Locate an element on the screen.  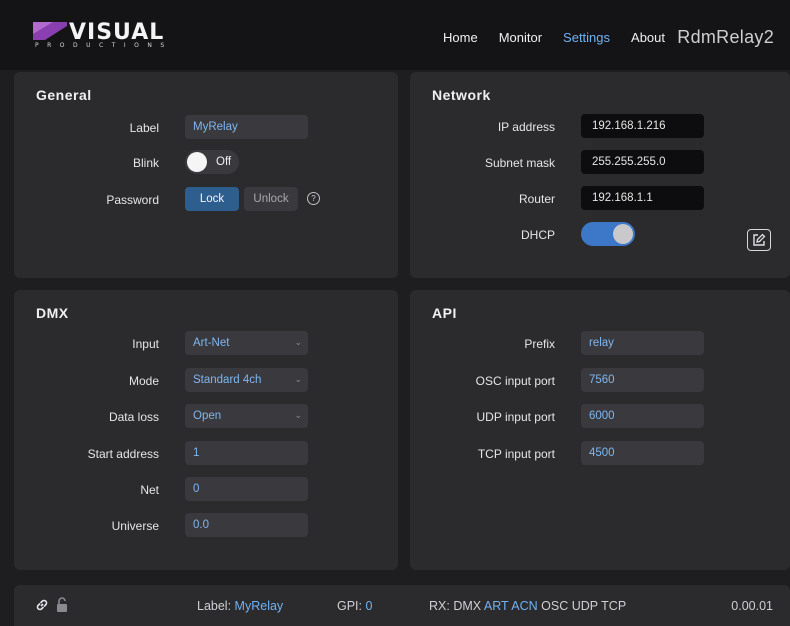
net-input: 0 is located at coordinates (246, 489).